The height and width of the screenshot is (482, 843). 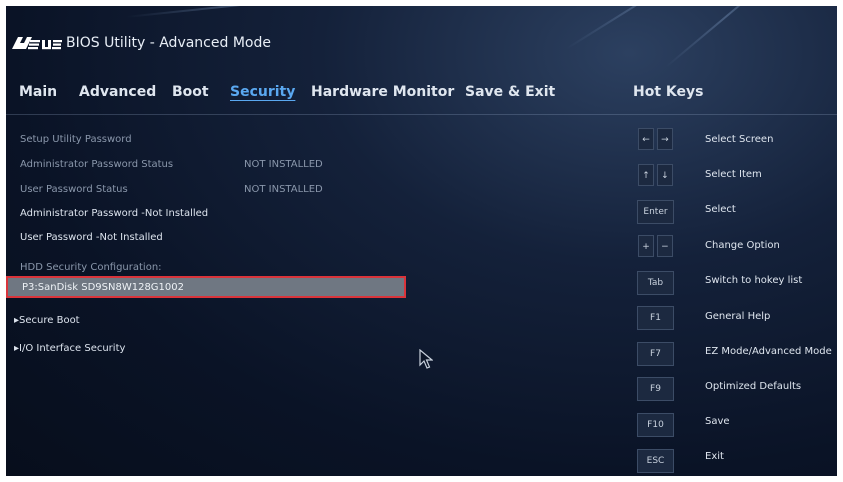 I want to click on arrow-left-icon: ←, so click(x=646, y=139).